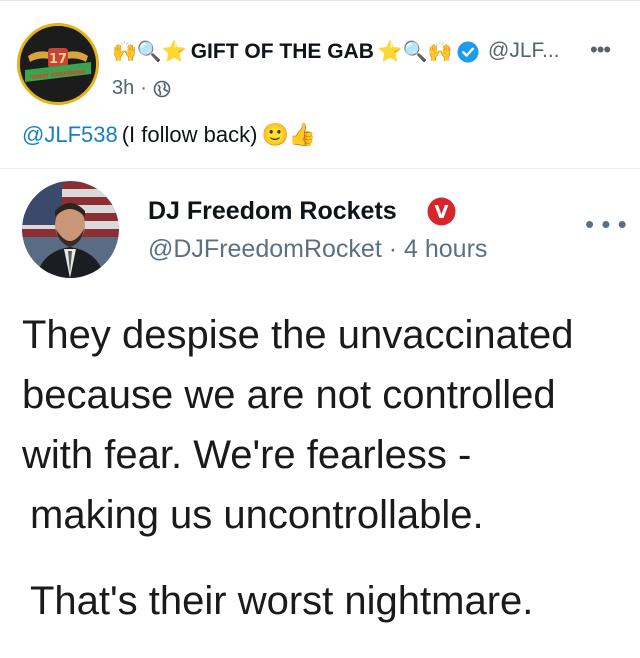 This screenshot has height=658, width=640. I want to click on quoted-handle-text: @DJFreedomRocket, so click(265, 249).